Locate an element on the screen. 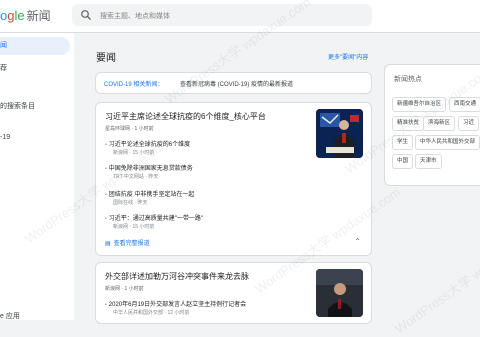 The image size is (480, 337). sidebar-item-covid: -19 is located at coordinates (5, 137).